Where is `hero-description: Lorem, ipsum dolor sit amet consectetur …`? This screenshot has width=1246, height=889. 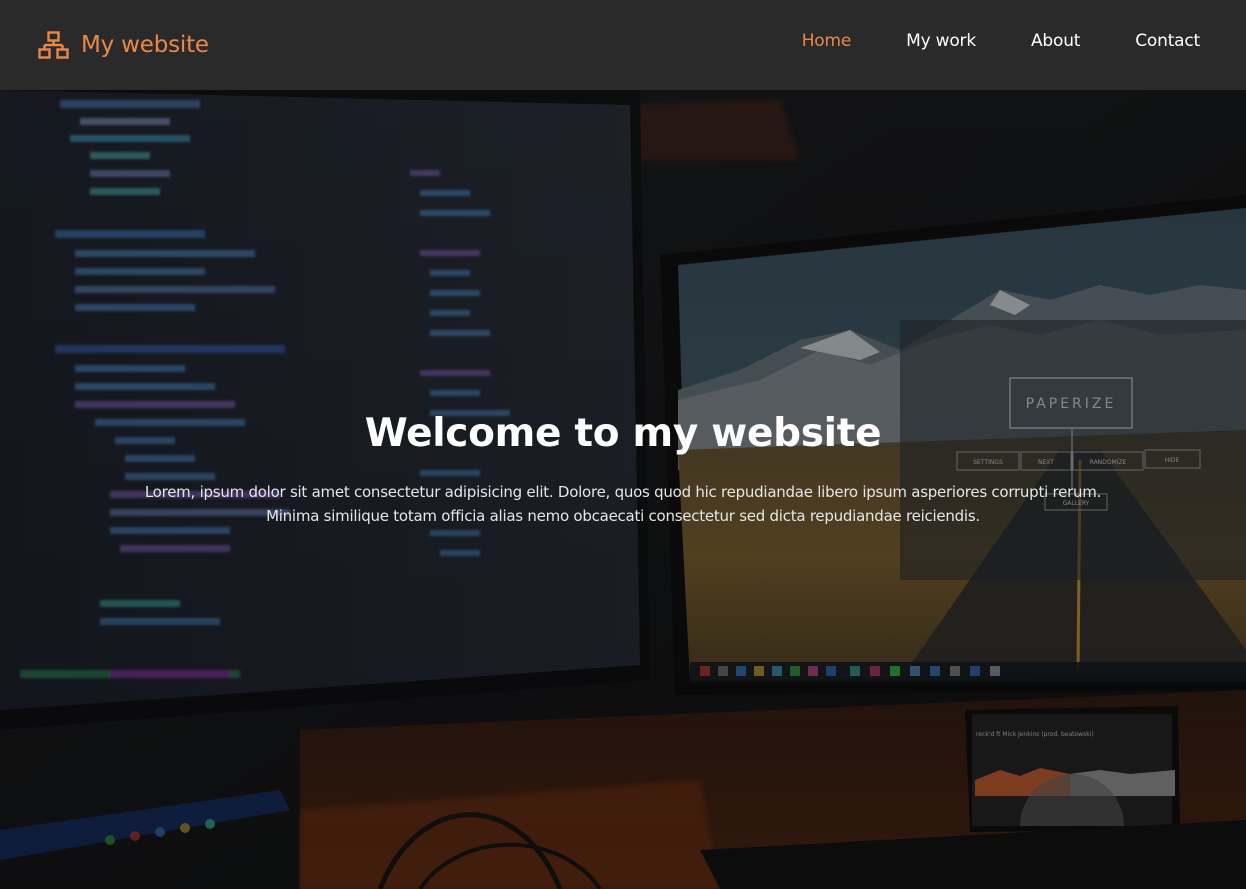
hero-description: Lorem, ipsum dolor sit amet consectetur … is located at coordinates (623, 504).